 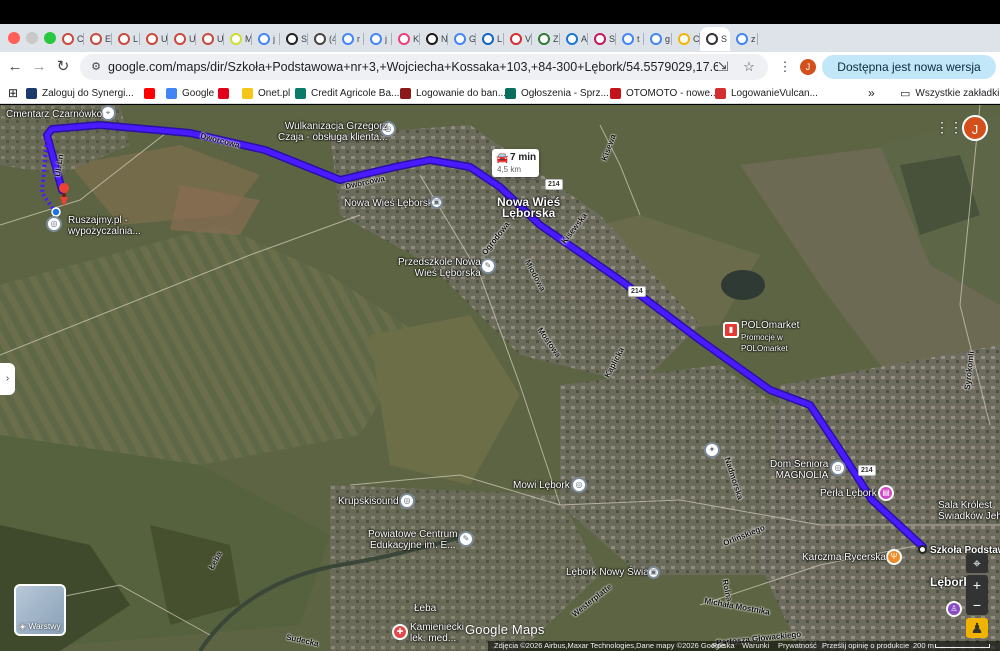 What do you see at coordinates (977, 605) in the screenshot?
I see `zoom-out-button: −` at bounding box center [977, 605].